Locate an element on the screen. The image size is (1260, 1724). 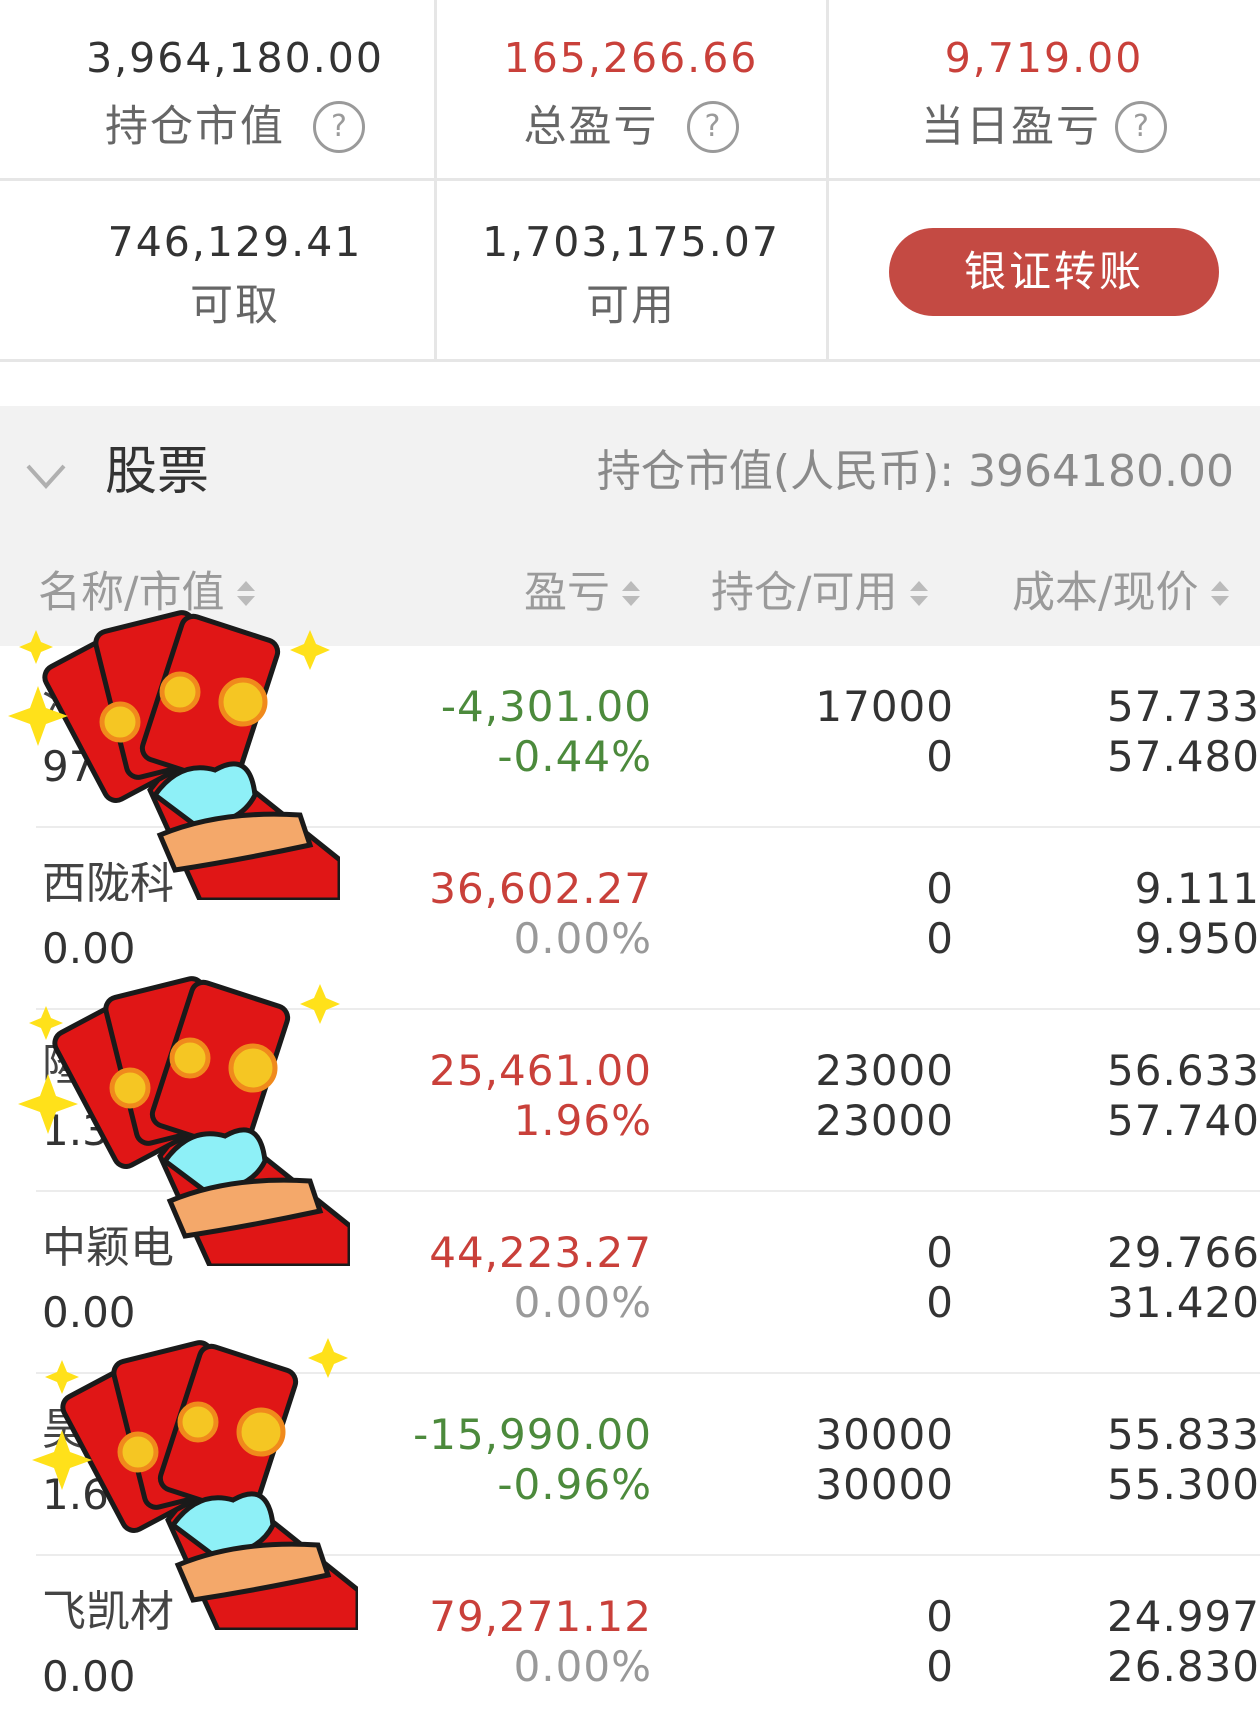
column-header-label: 名称/市值 is located at coordinates (131, 593).